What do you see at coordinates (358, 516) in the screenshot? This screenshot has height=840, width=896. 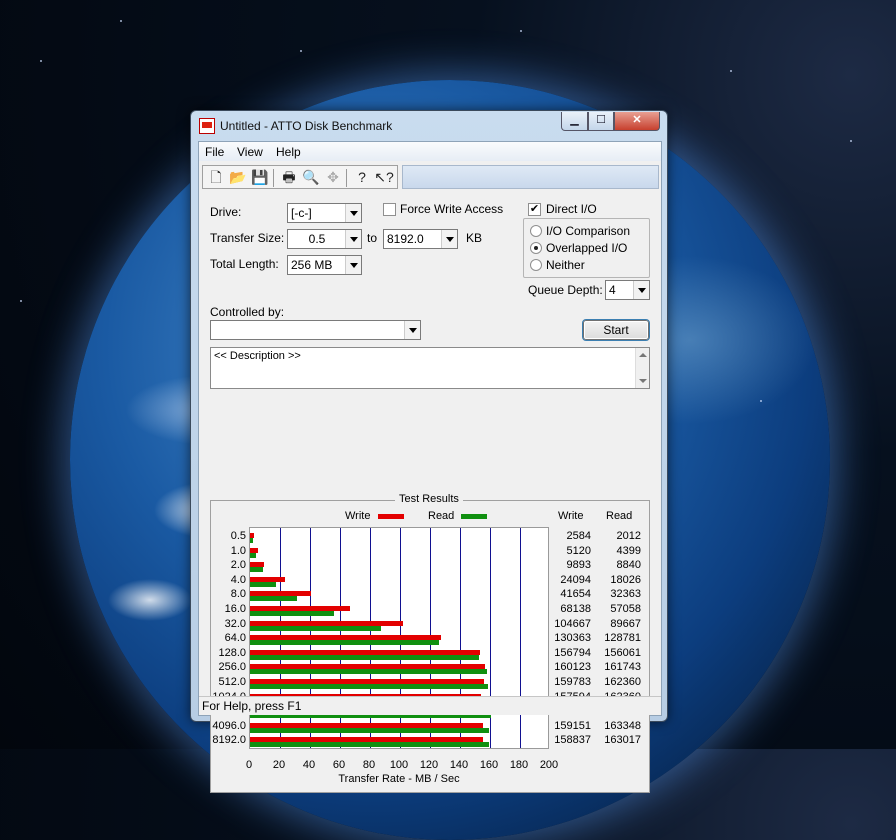 I see `legend-write-label: Write` at bounding box center [358, 516].